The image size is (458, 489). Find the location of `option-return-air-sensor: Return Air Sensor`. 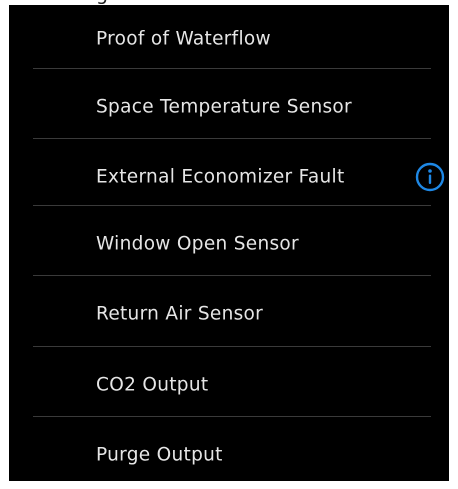

option-return-air-sensor: Return Air Sensor is located at coordinates (229, 314).